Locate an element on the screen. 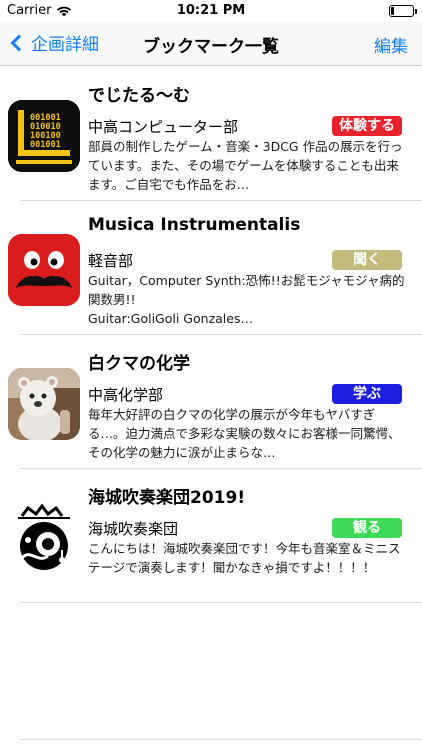 The width and height of the screenshot is (422, 750). edit-button: 編集 is located at coordinates (391, 44).